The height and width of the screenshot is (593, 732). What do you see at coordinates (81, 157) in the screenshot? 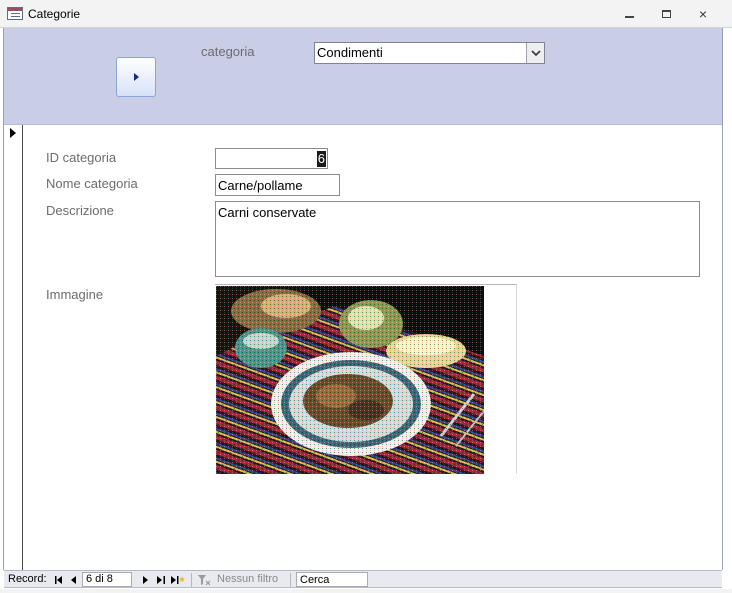
I see `id-category-label: ID categoria` at bounding box center [81, 157].